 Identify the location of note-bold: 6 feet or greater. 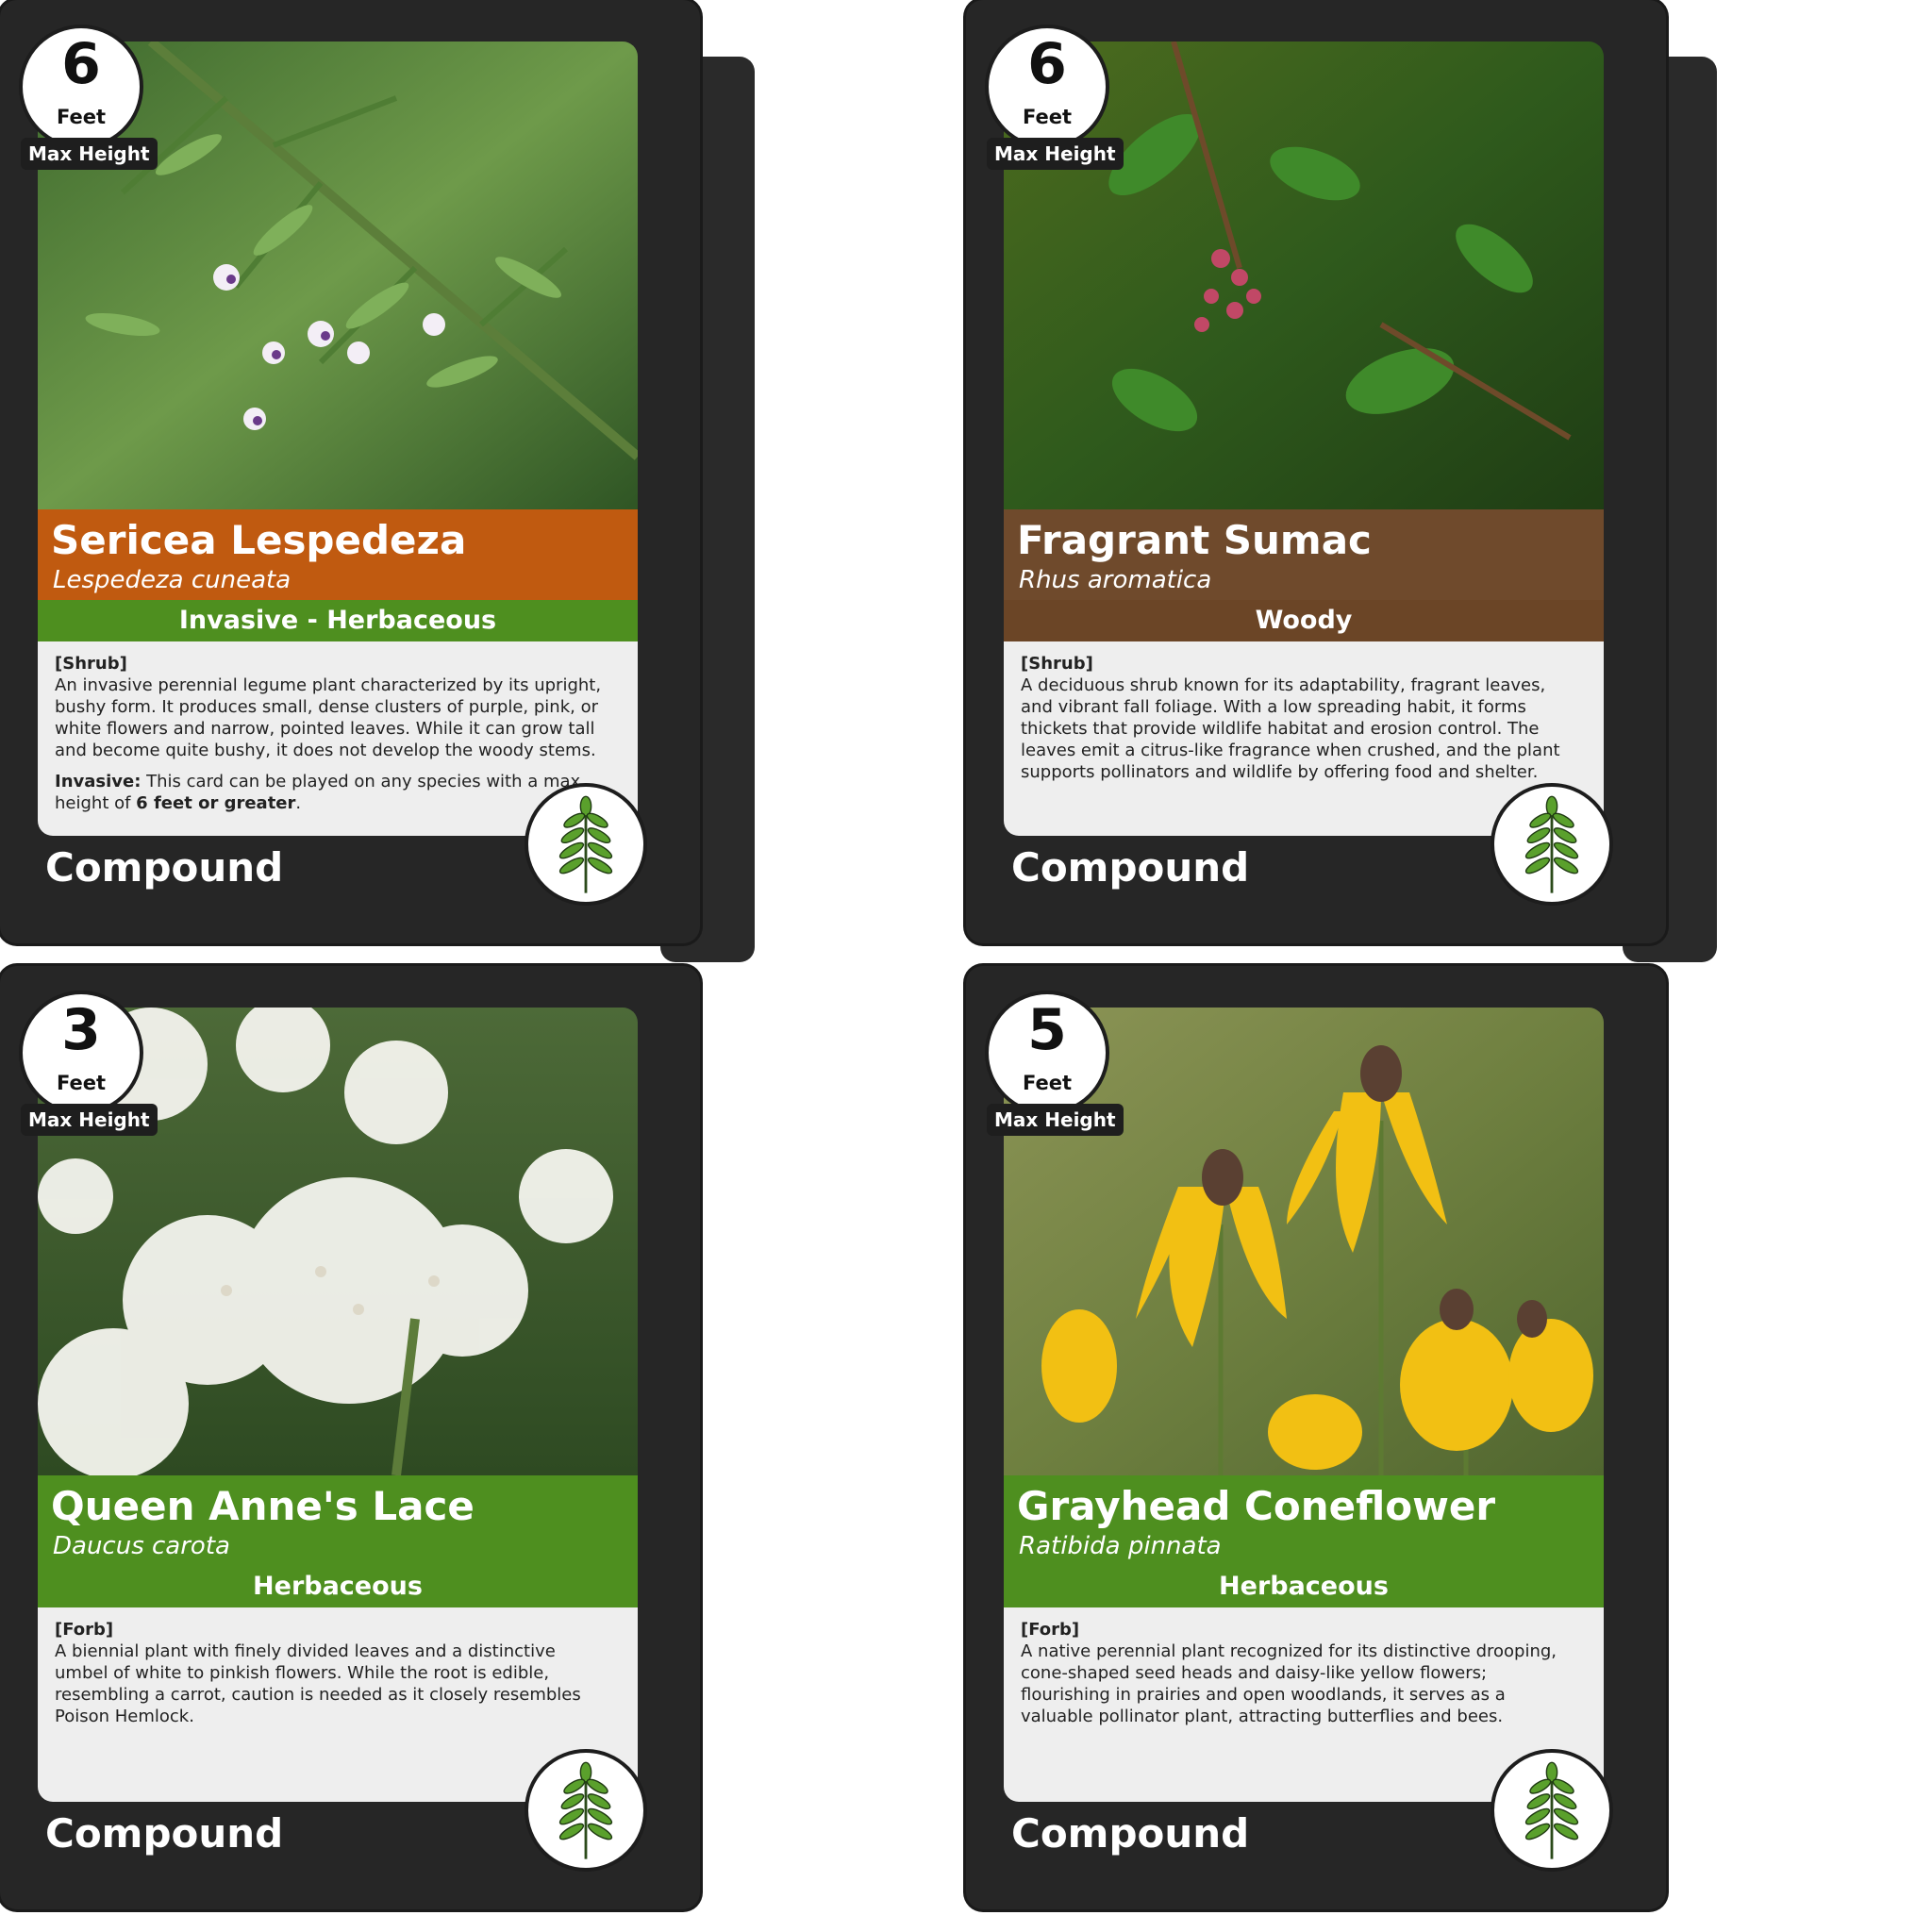
(216, 803).